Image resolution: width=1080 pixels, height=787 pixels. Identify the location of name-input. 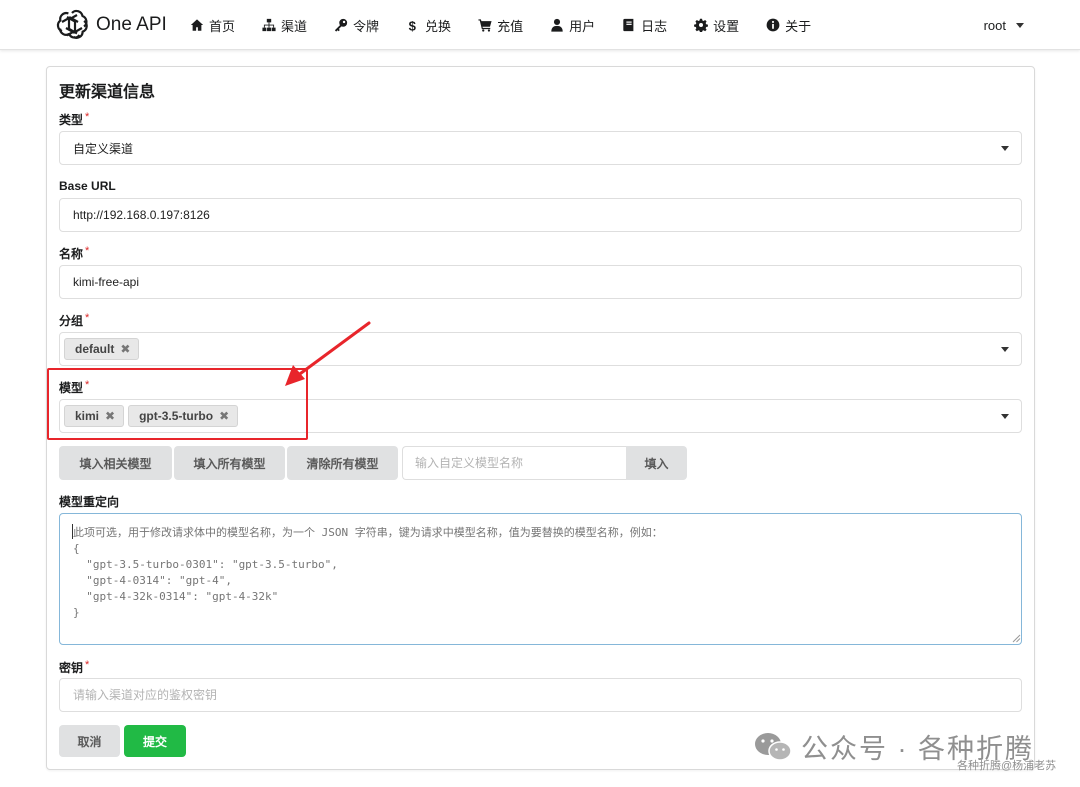
(547, 282).